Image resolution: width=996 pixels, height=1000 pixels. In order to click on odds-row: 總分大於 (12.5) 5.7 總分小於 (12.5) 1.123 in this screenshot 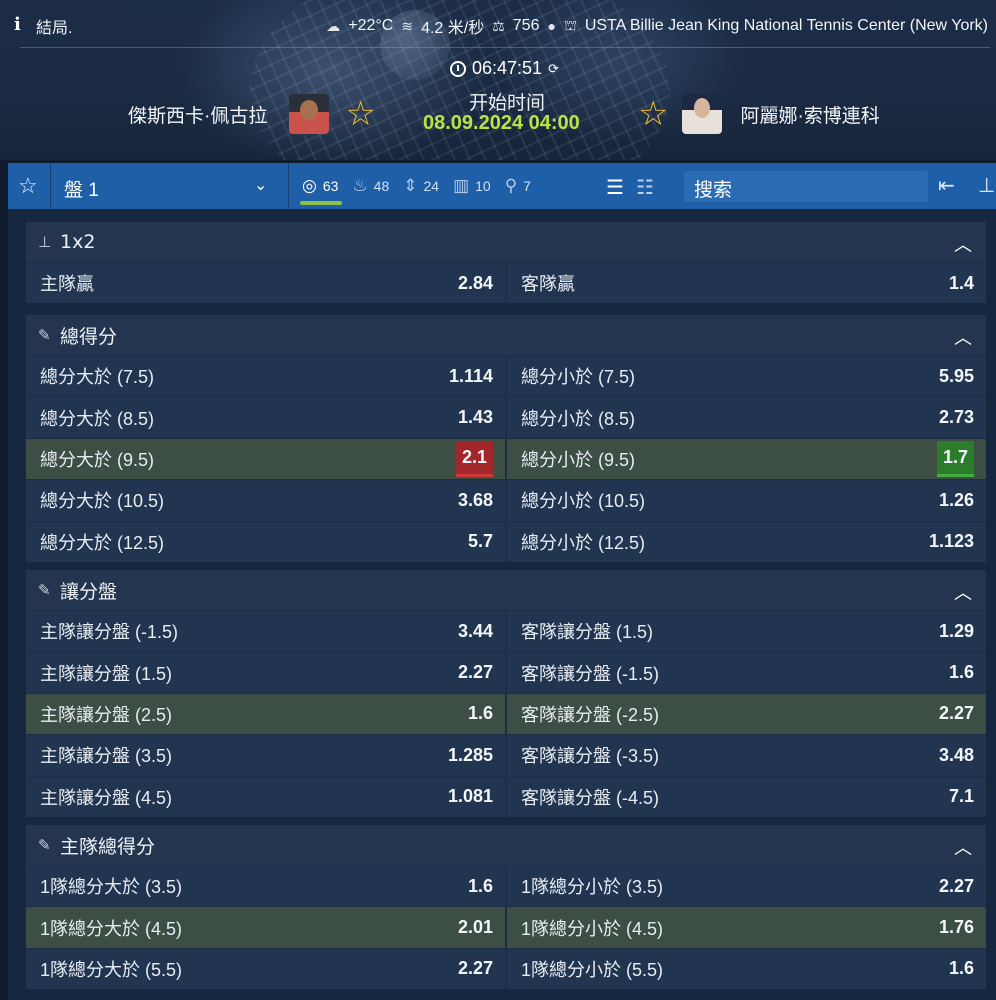, I will do `click(506, 541)`.